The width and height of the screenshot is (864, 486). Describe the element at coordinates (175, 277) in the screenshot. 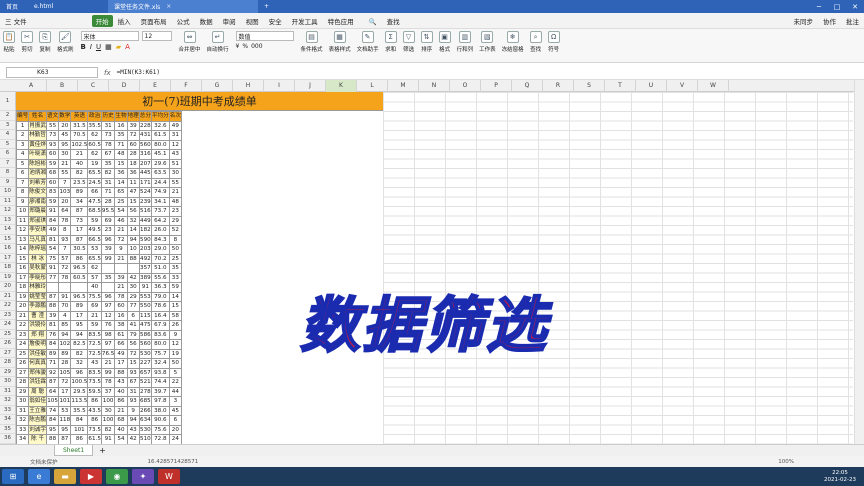

I see `table-cell: 33` at that location.